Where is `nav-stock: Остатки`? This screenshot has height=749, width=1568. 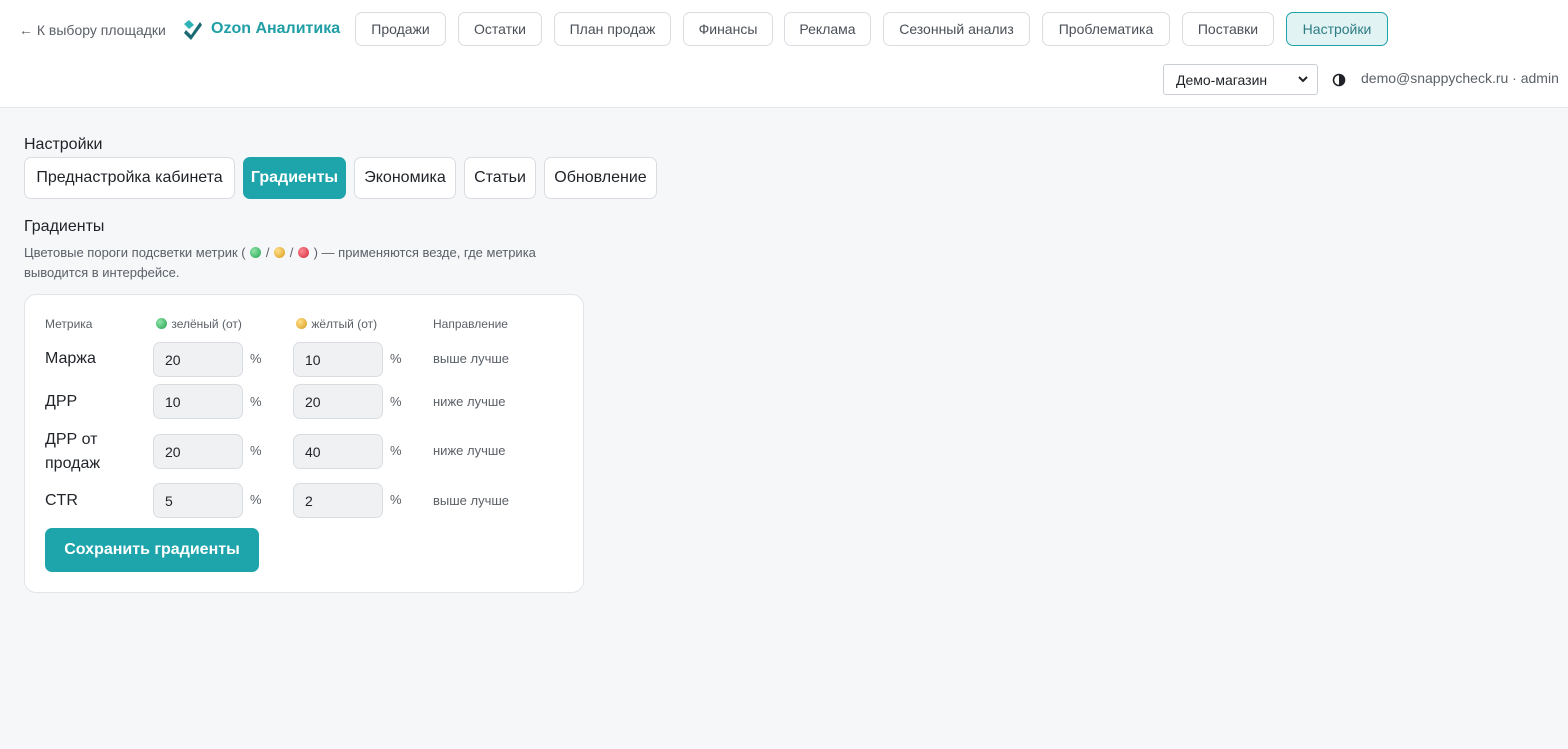 nav-stock: Остатки is located at coordinates (500, 29).